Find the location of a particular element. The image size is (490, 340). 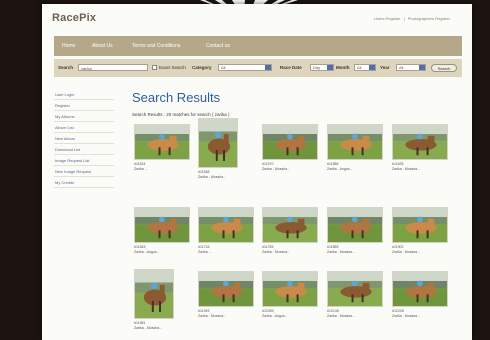

sidebar-item-download-list: Download List is located at coordinates (84, 150).